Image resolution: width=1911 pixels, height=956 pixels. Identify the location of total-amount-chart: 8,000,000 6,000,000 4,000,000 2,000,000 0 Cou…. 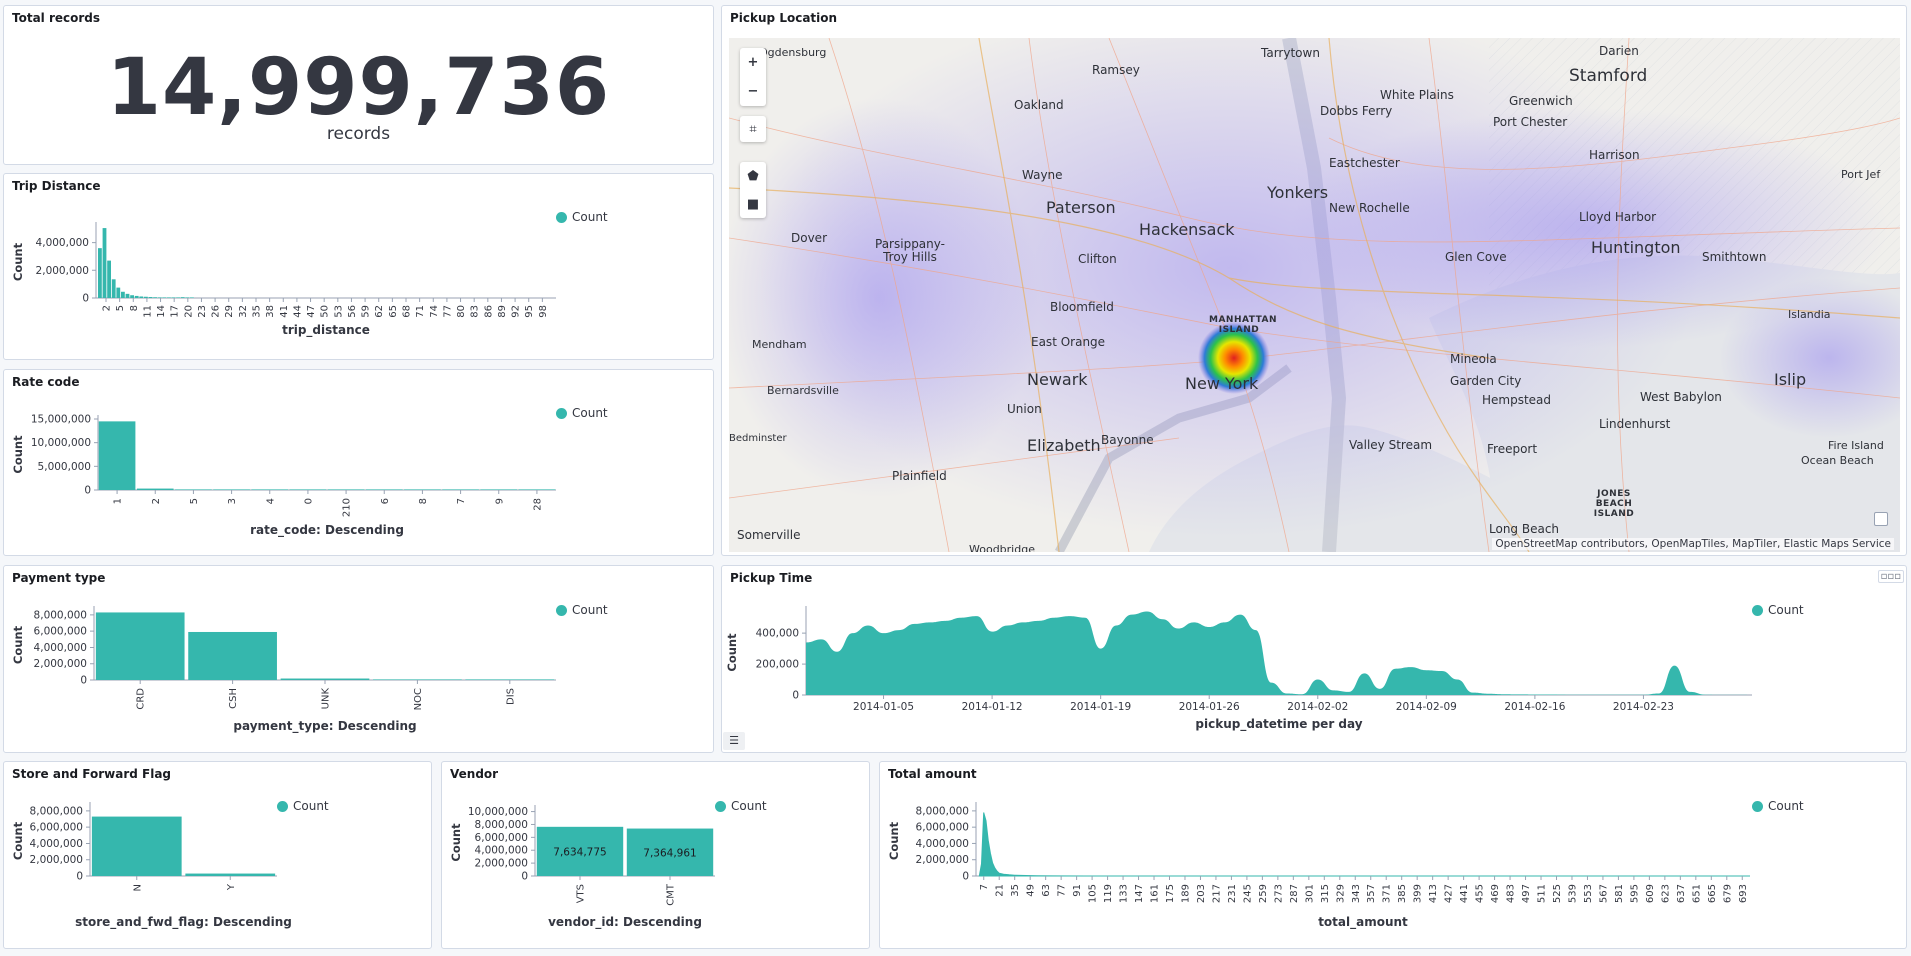
(1393, 855).